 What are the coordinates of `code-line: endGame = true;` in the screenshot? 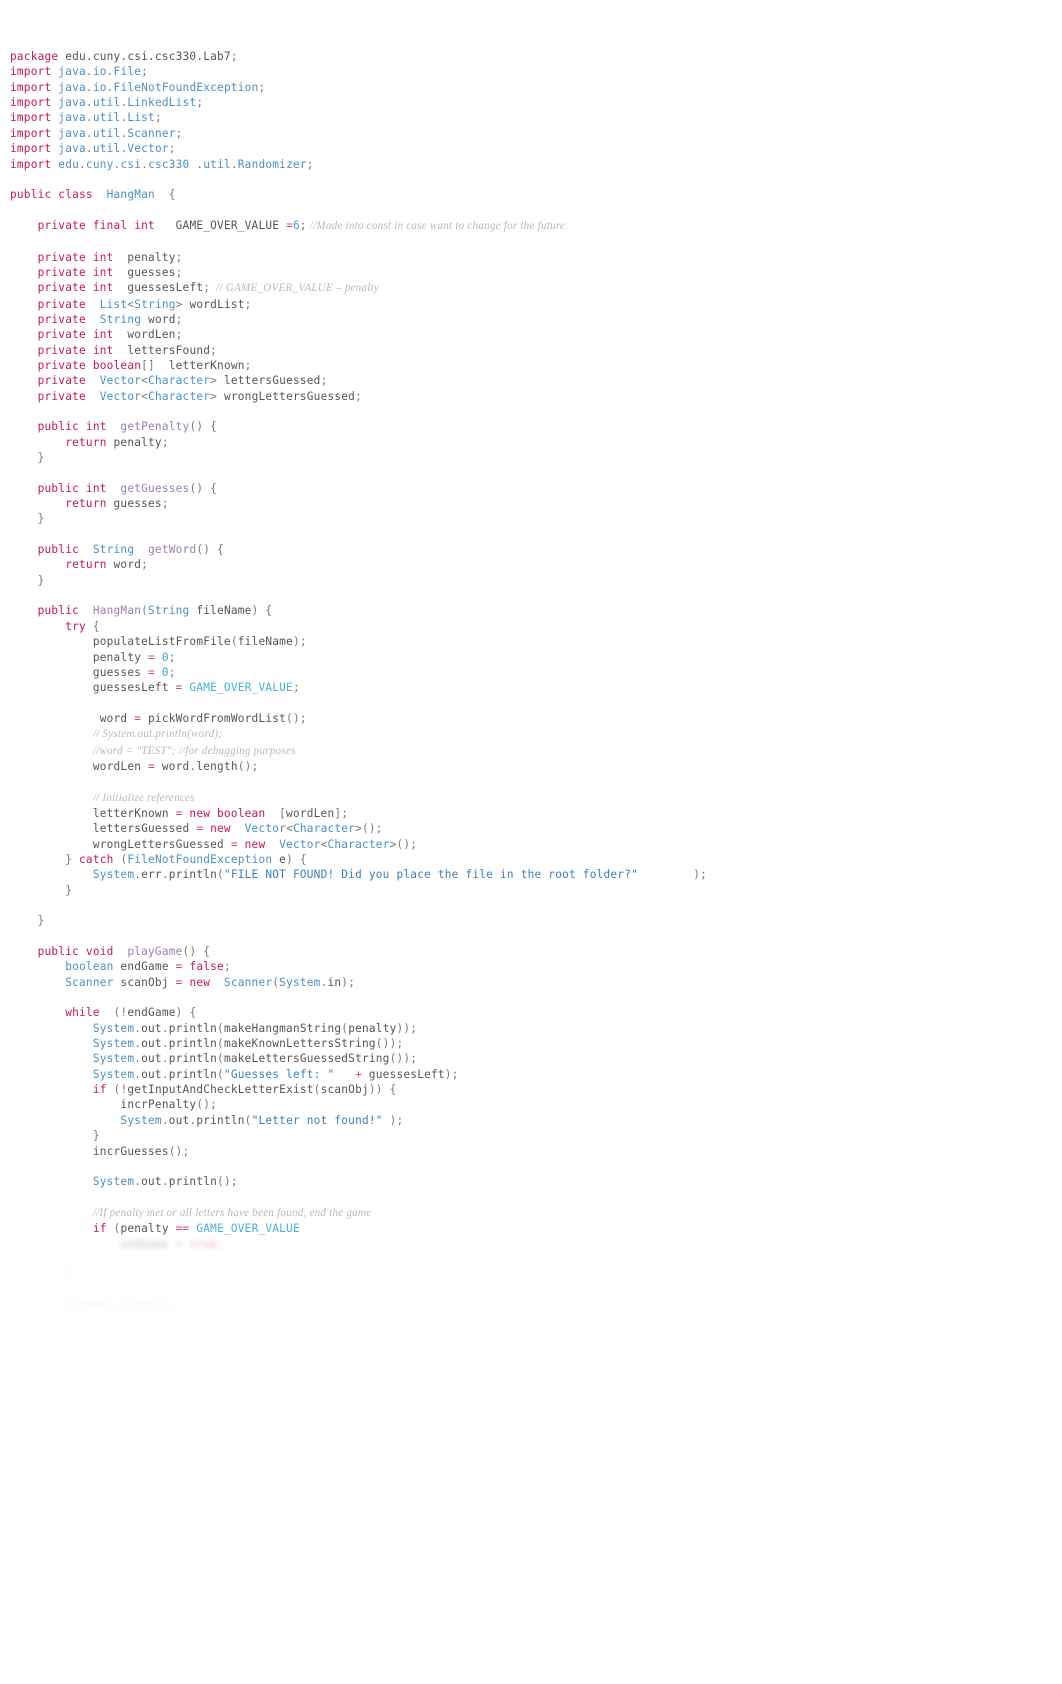 It's located at (531, 1244).